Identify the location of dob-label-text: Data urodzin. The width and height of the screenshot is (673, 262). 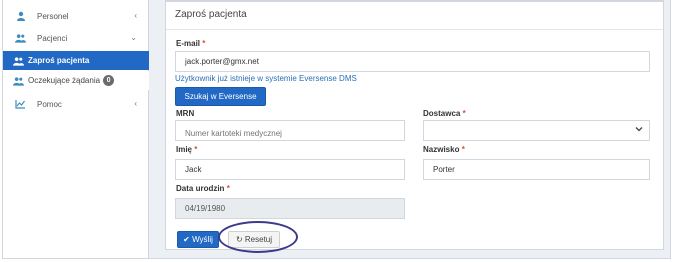
(200, 188).